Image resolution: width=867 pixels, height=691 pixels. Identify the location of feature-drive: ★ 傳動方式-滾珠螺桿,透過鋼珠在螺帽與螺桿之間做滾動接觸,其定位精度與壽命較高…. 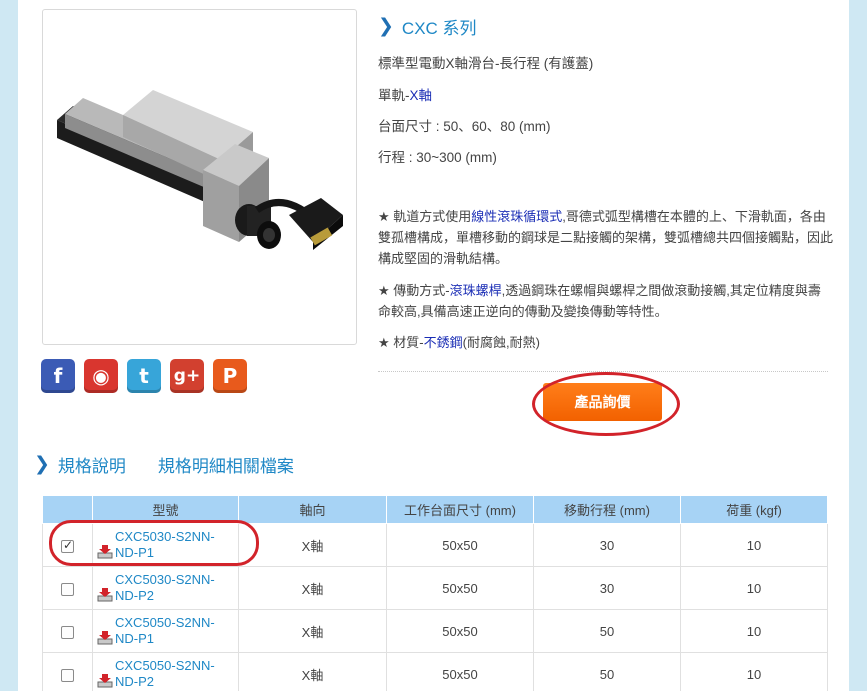
(599, 301).